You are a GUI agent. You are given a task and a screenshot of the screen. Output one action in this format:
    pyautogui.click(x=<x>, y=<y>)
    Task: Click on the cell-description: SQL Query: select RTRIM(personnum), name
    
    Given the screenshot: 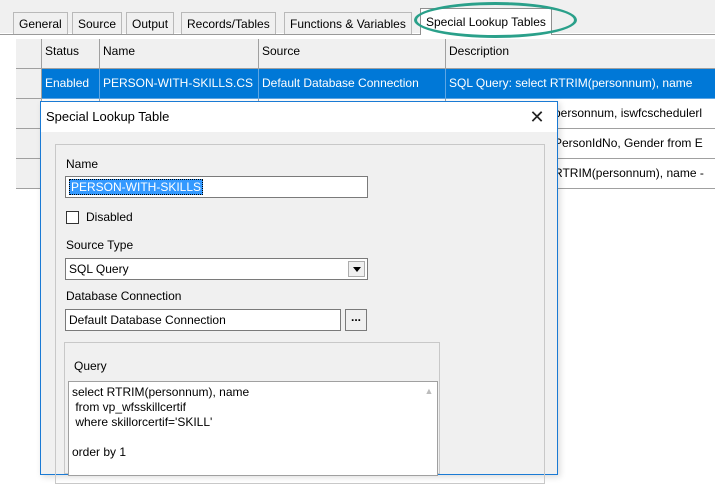 What is the action you would take?
    pyautogui.click(x=580, y=84)
    